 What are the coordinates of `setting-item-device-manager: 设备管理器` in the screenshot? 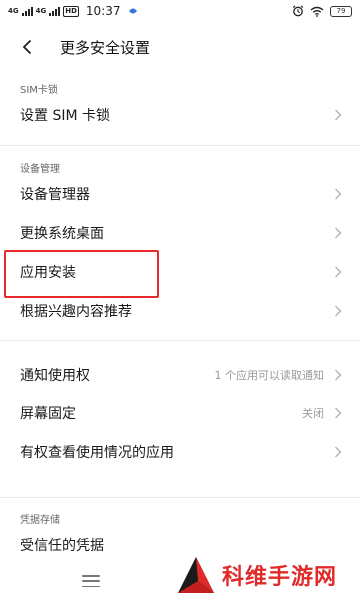 It's located at (180, 194).